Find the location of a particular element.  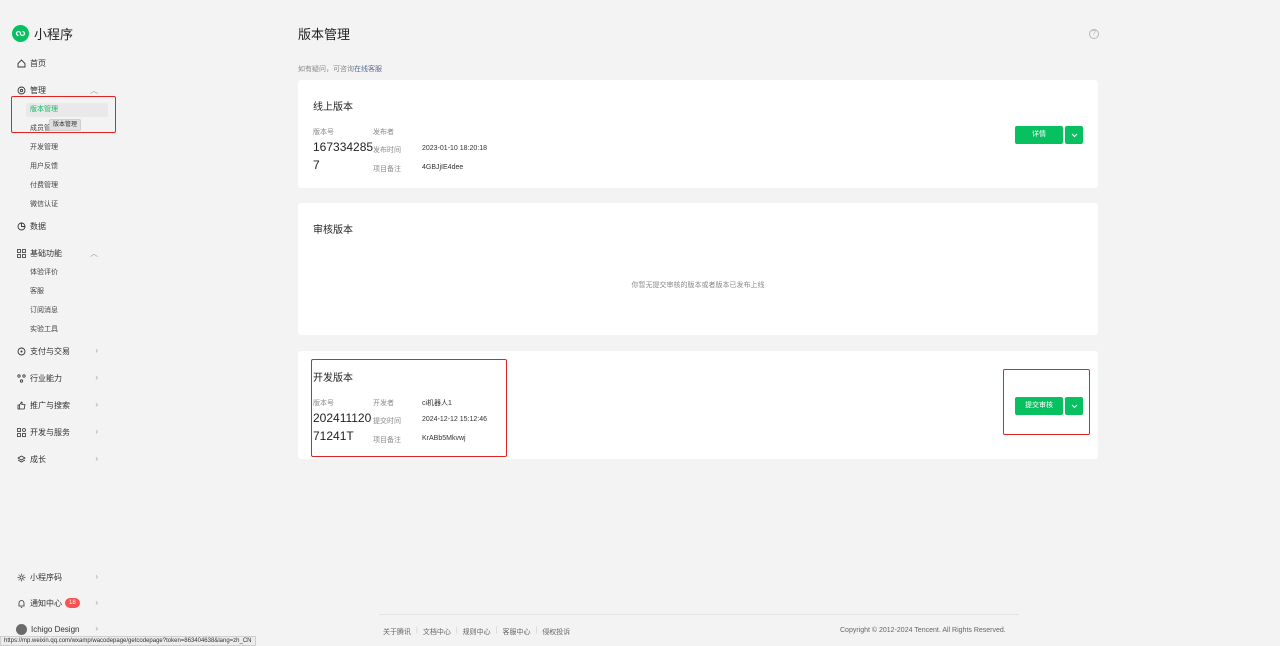

nav-pay: 支付与交易 › is located at coordinates (59, 351).